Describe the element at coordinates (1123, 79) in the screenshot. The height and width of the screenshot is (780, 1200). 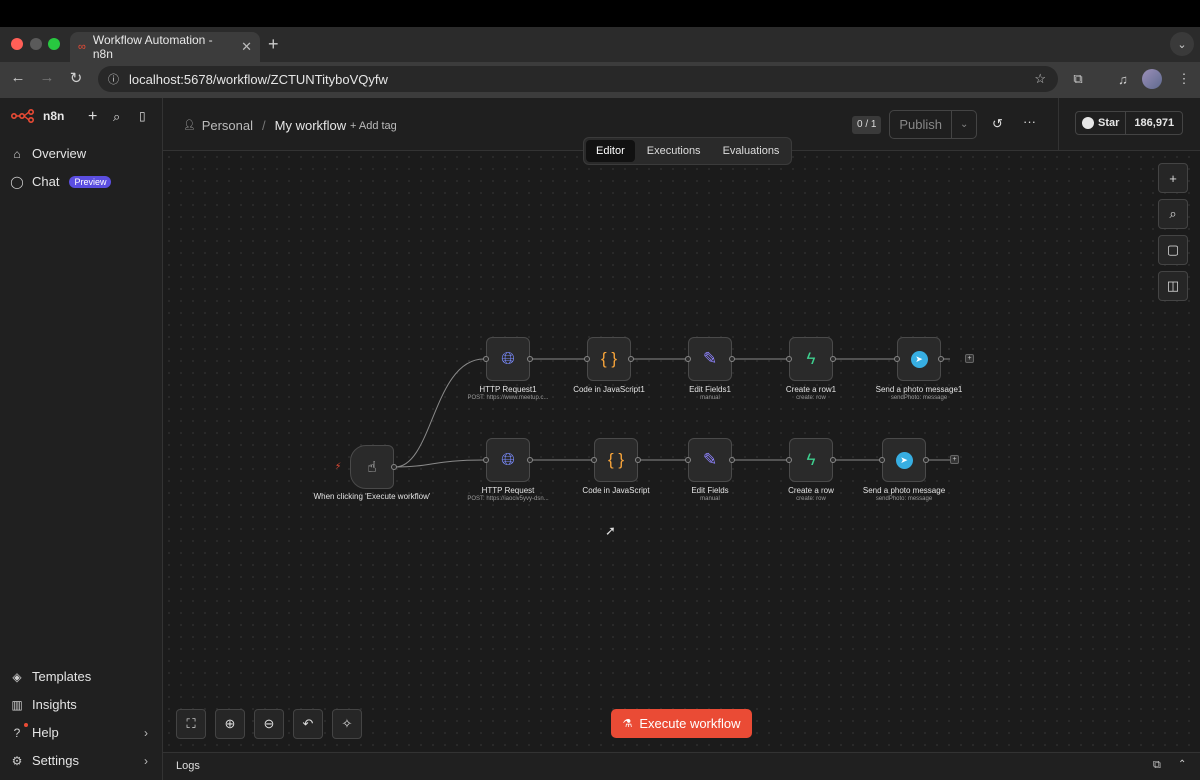
I see `media-controls-icon: ♫` at that location.